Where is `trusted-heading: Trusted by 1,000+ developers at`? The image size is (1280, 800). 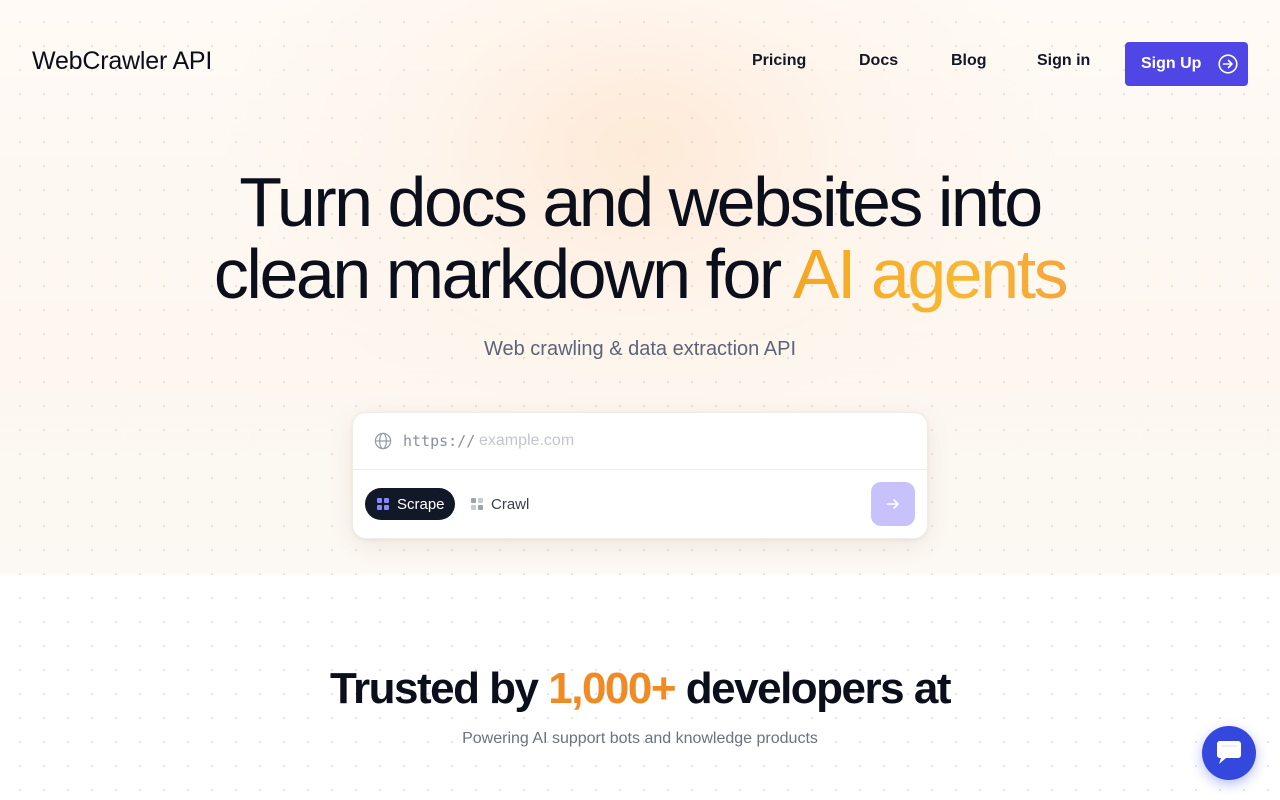
trusted-heading: Trusted by 1,000+ developers at is located at coordinates (640, 689).